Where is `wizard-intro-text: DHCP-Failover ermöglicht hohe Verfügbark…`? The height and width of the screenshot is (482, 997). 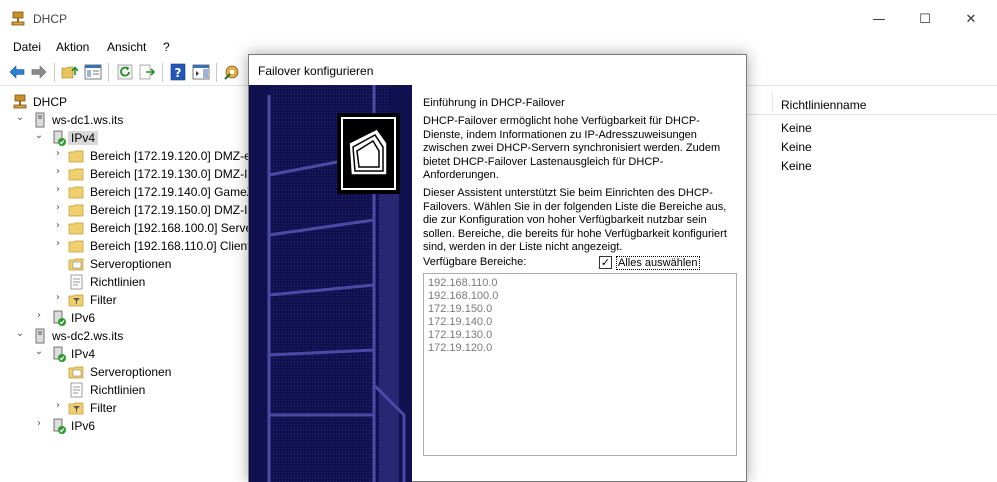
wizard-intro-text: DHCP-Failover ermöglicht hohe Verfügbark… is located at coordinates (572, 148).